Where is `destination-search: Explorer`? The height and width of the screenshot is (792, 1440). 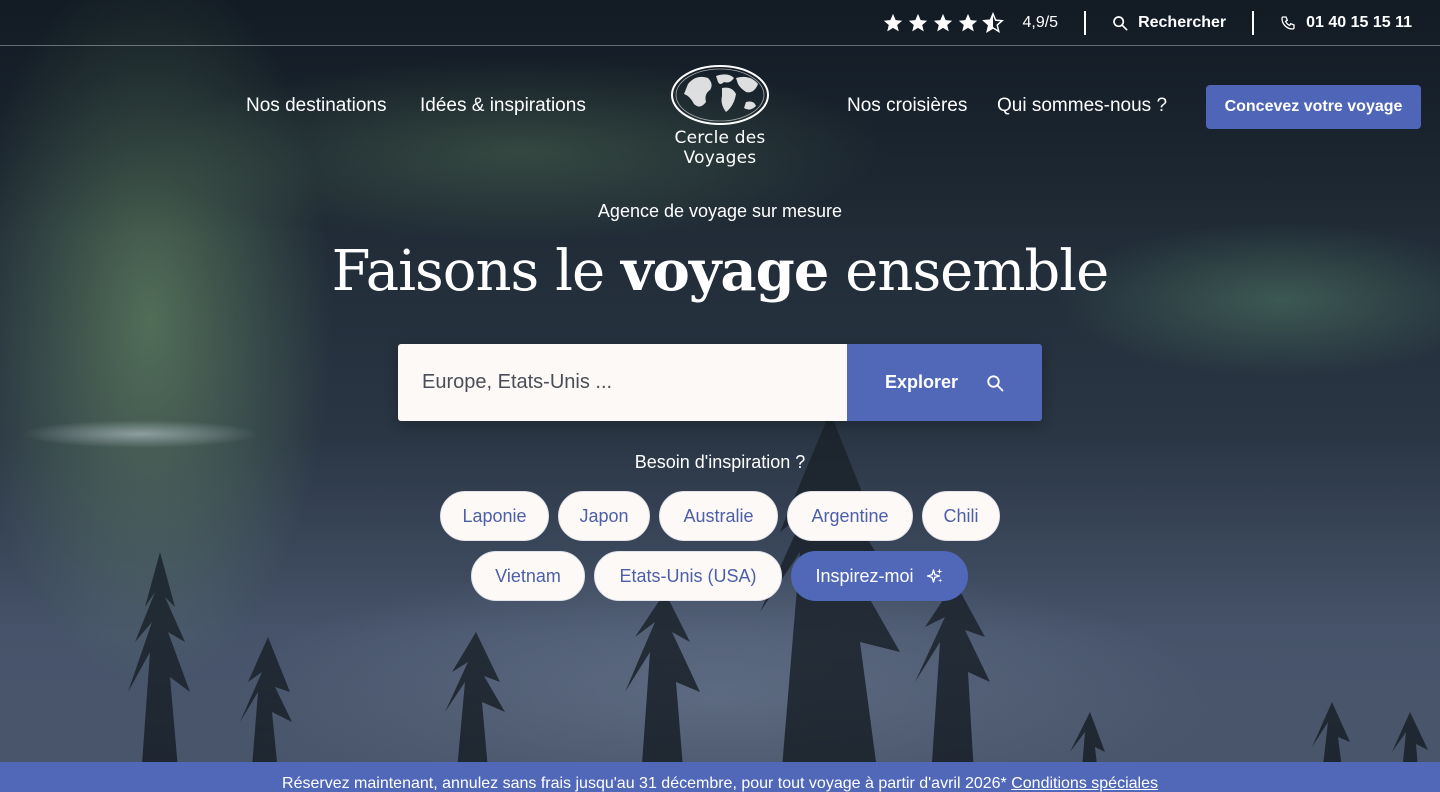 destination-search: Explorer is located at coordinates (720, 382).